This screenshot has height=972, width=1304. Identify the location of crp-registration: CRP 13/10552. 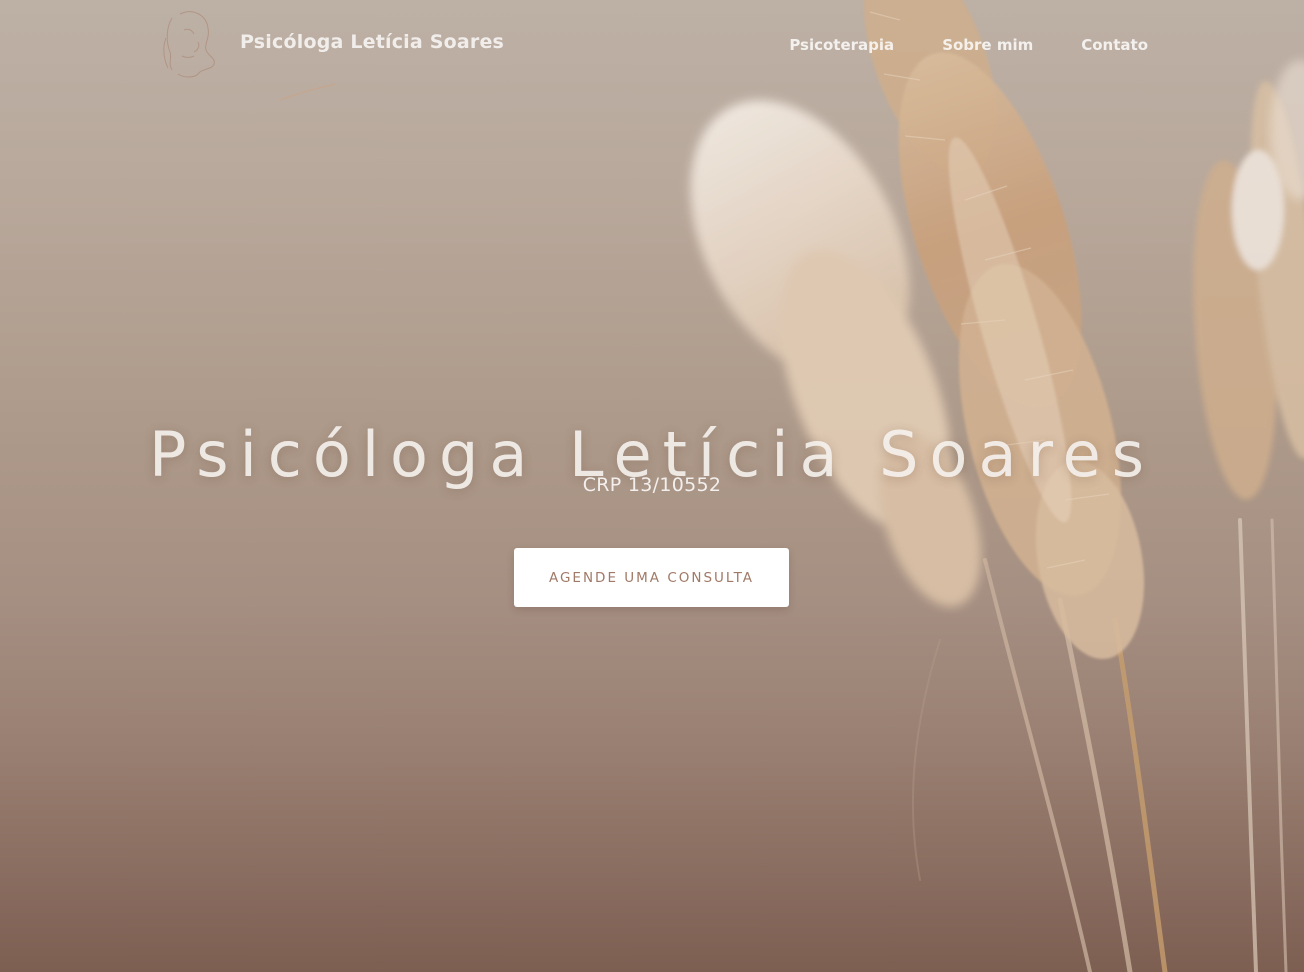
(652, 485).